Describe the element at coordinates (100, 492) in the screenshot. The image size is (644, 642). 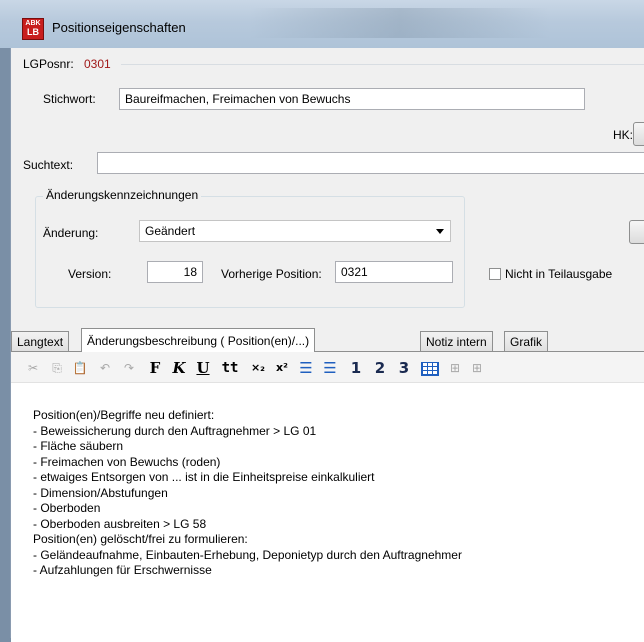
I see `editor-line: - Dimension/Abstufungen` at that location.